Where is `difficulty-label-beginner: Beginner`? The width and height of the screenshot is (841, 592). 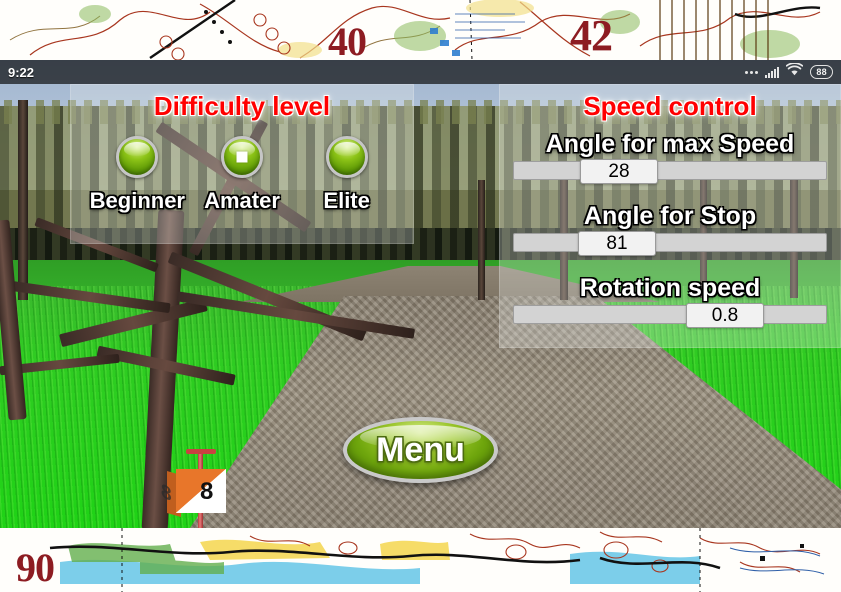 difficulty-label-beginner: Beginner is located at coordinates (137, 200).